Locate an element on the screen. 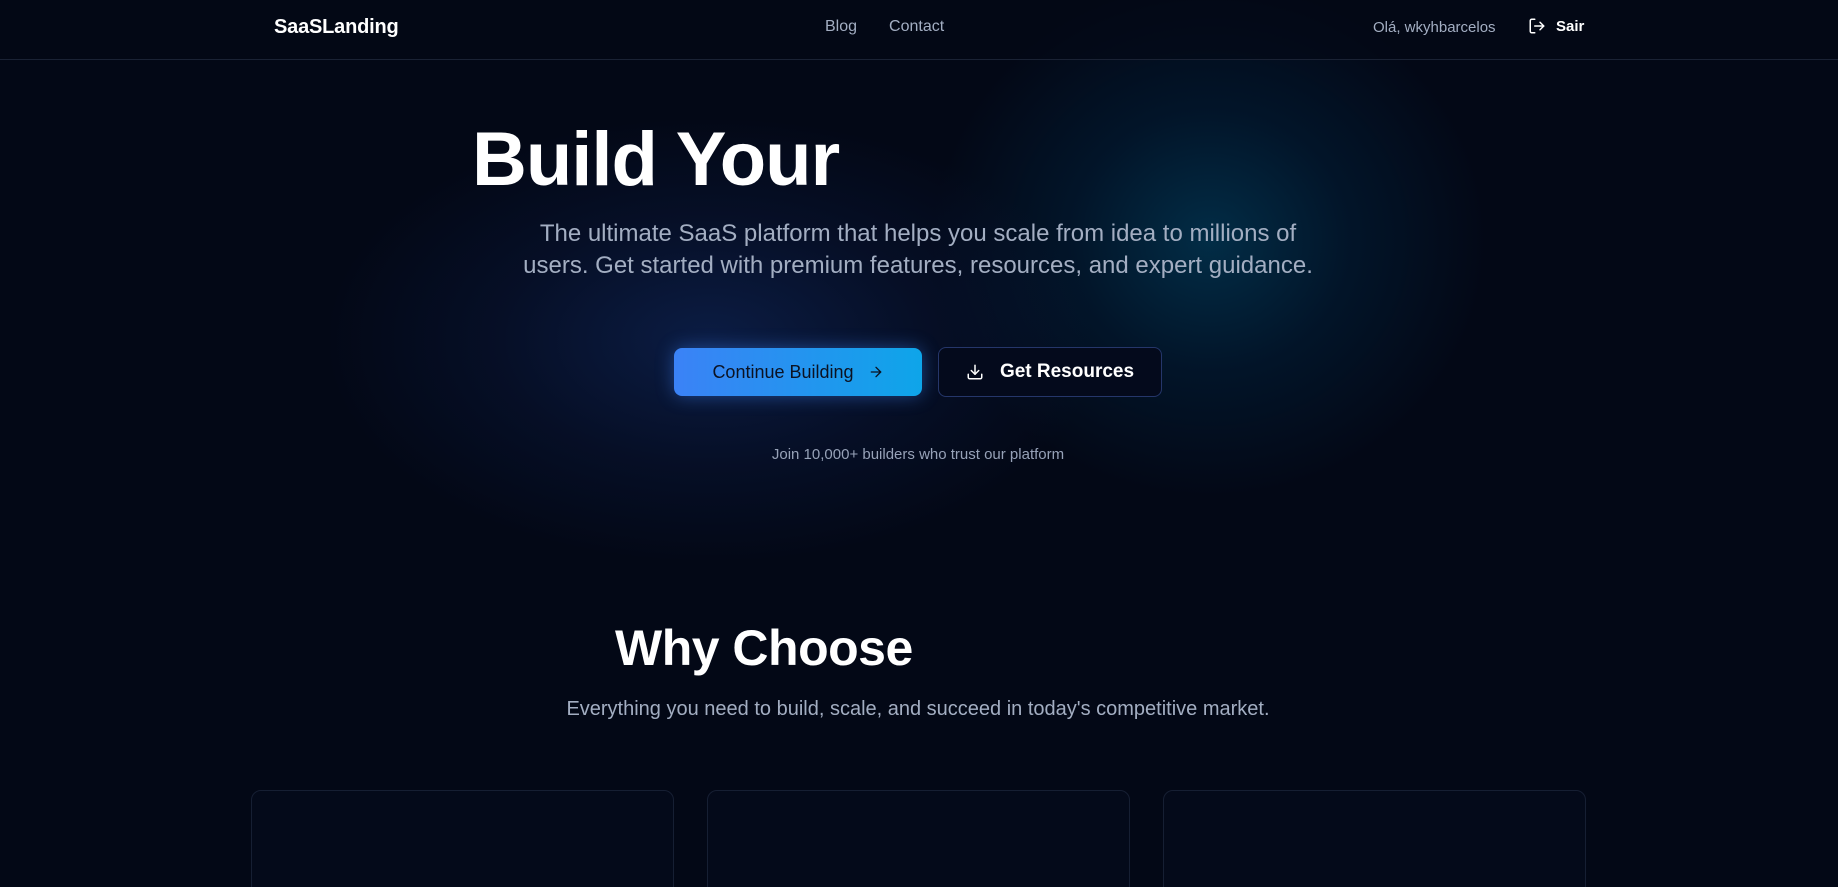  get-resources-label: Get Resources is located at coordinates (1067, 371).